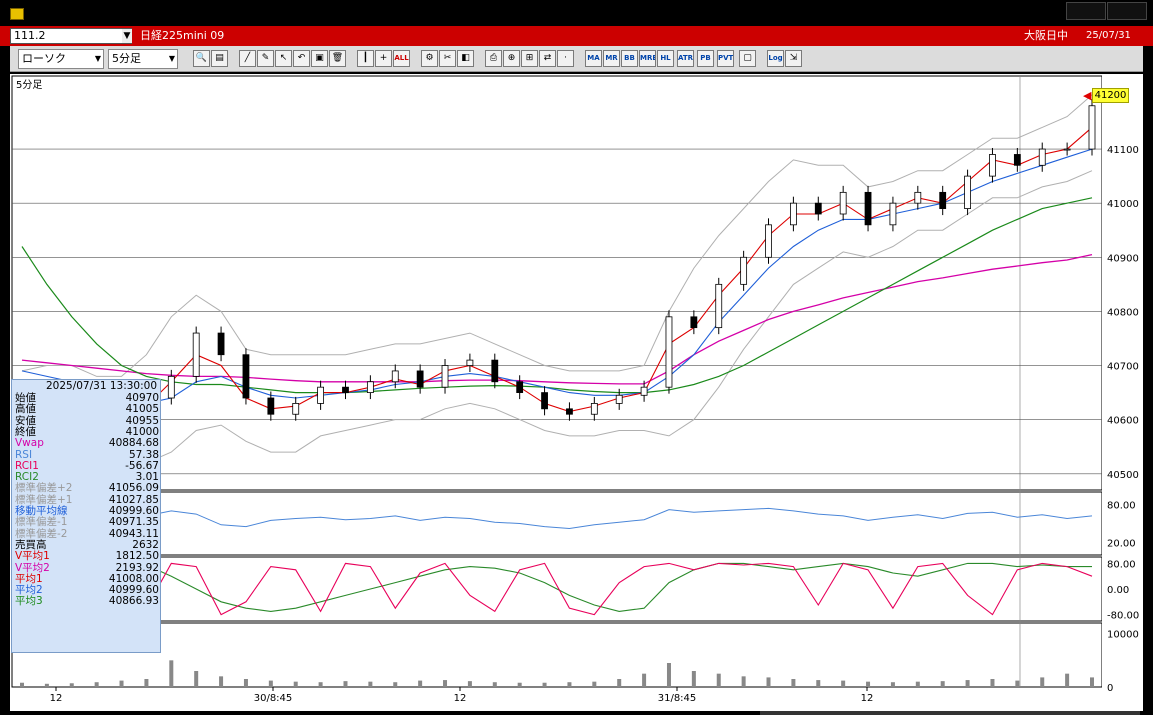 This screenshot has width=1153, height=715. Describe the element at coordinates (576, 13) in the screenshot. I see `title-bar` at that location.